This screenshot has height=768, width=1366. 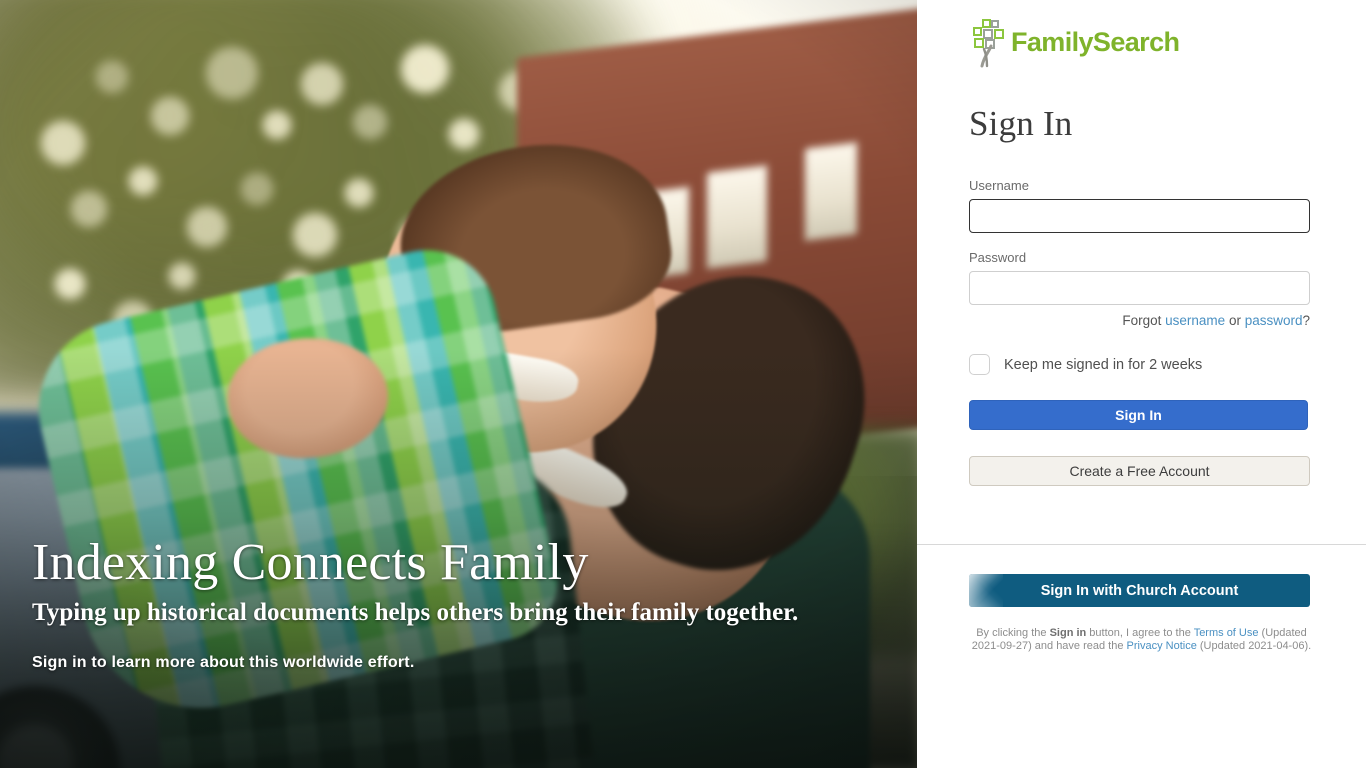 I want to click on family-tree-icon, so click(x=988, y=43).